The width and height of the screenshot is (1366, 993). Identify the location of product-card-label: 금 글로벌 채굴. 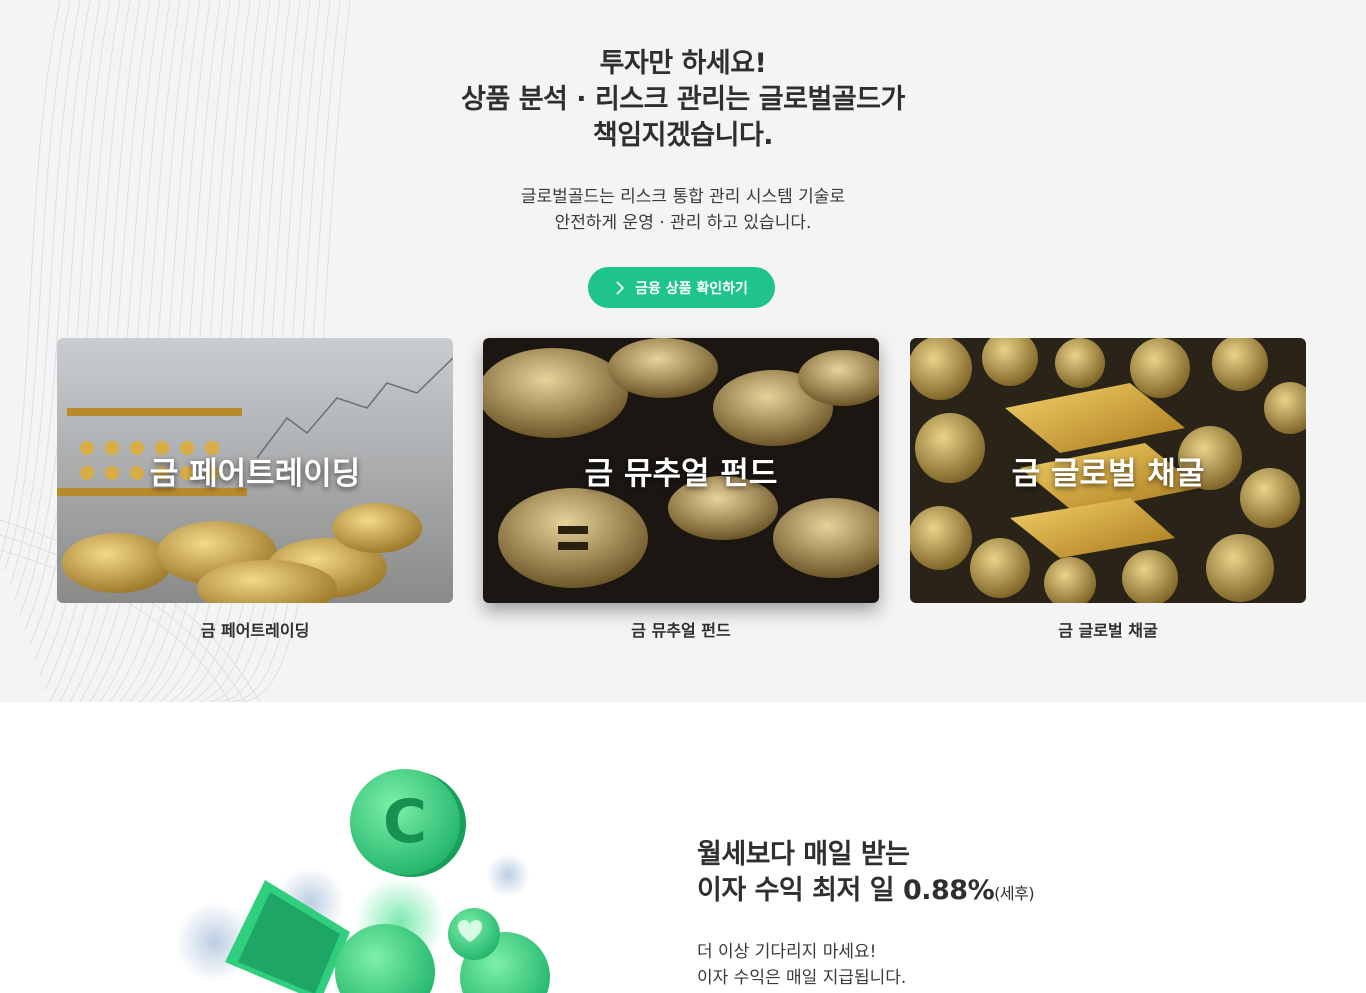
(1108, 629).